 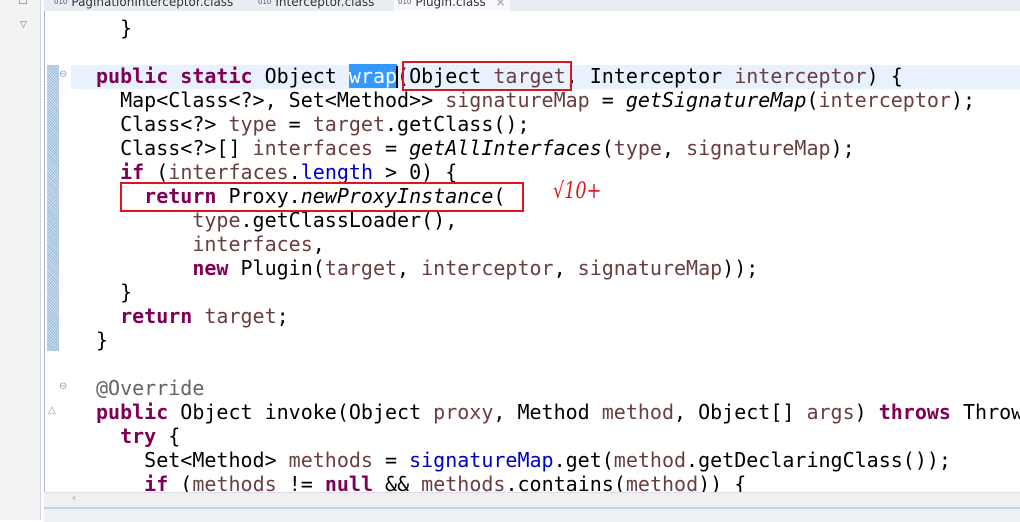 I want to click on code-token: Object invoke(Object, so click(x=301, y=412).